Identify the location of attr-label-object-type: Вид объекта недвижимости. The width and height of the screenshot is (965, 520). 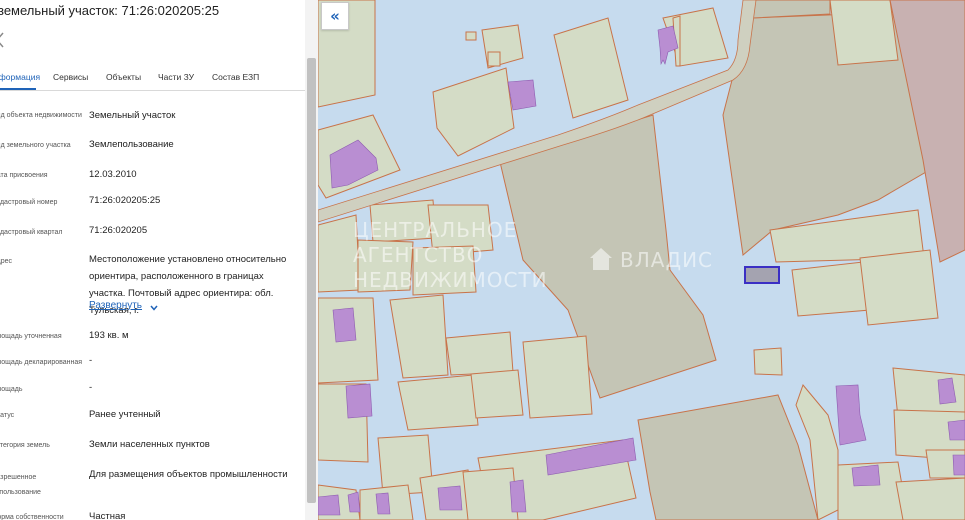
(41, 115).